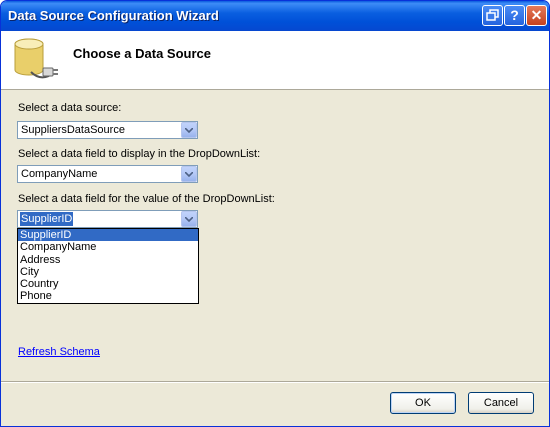  I want to click on data-source-dropdown: SuppliersDataSource, so click(107, 130).